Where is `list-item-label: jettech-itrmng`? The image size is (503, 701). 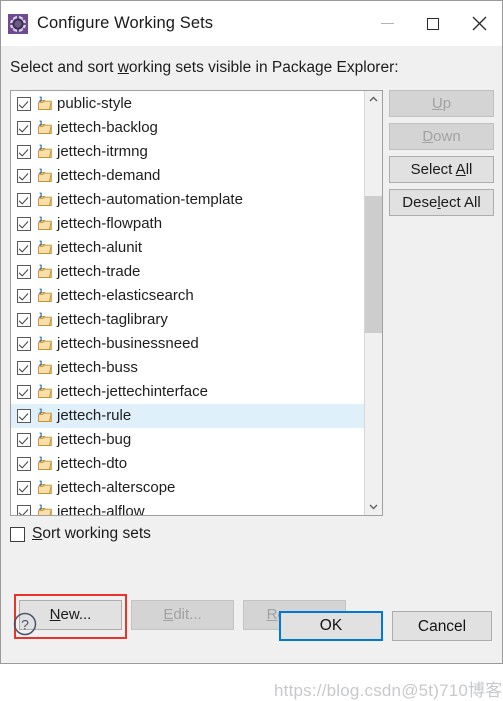 list-item-label: jettech-itrmng is located at coordinates (102, 151).